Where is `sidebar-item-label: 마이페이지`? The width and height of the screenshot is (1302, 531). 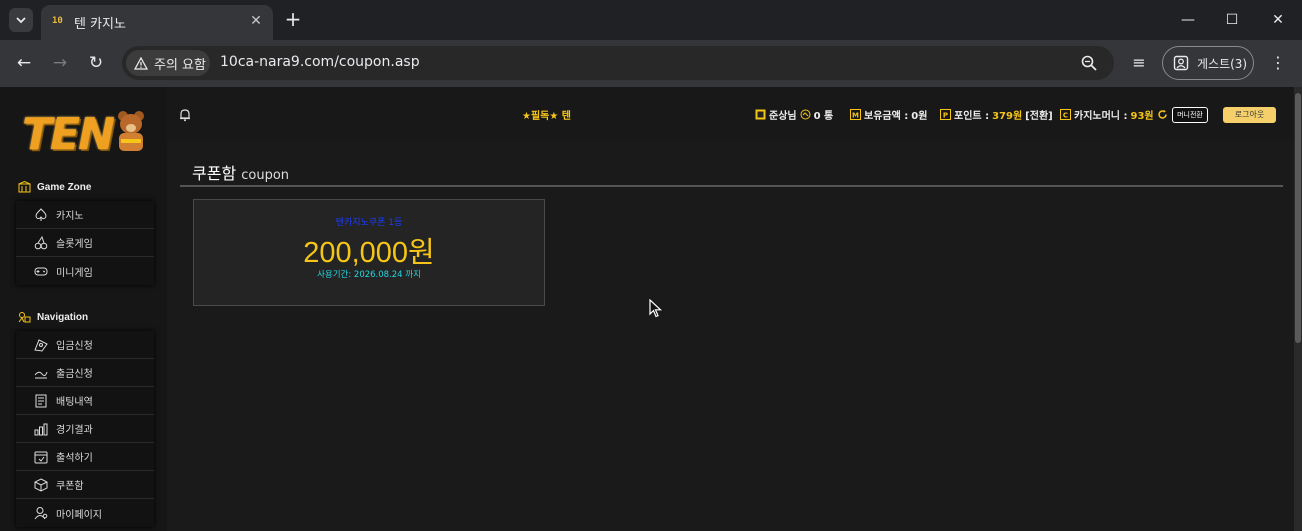
sidebar-item-label: 마이페이지 is located at coordinates (79, 515).